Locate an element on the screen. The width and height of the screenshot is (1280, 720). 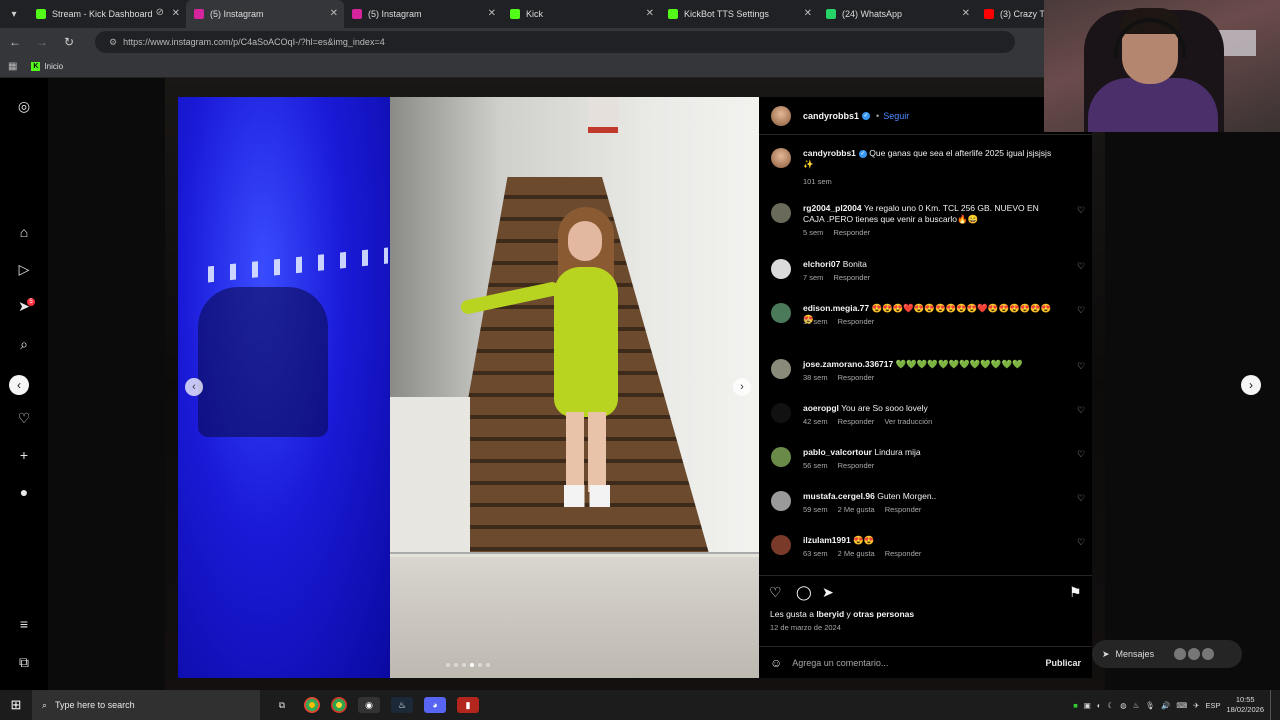
forward-icon: → is located at coordinates (42, 42).